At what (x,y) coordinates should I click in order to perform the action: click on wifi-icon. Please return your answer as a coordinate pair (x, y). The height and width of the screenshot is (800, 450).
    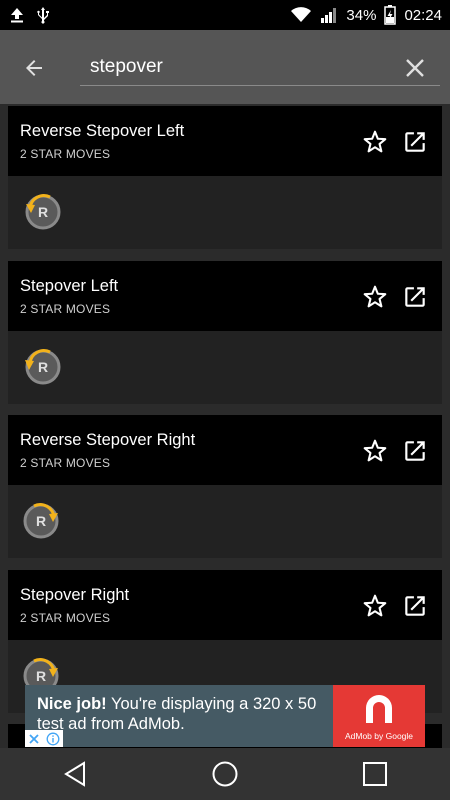
    Looking at the image, I should click on (301, 14).